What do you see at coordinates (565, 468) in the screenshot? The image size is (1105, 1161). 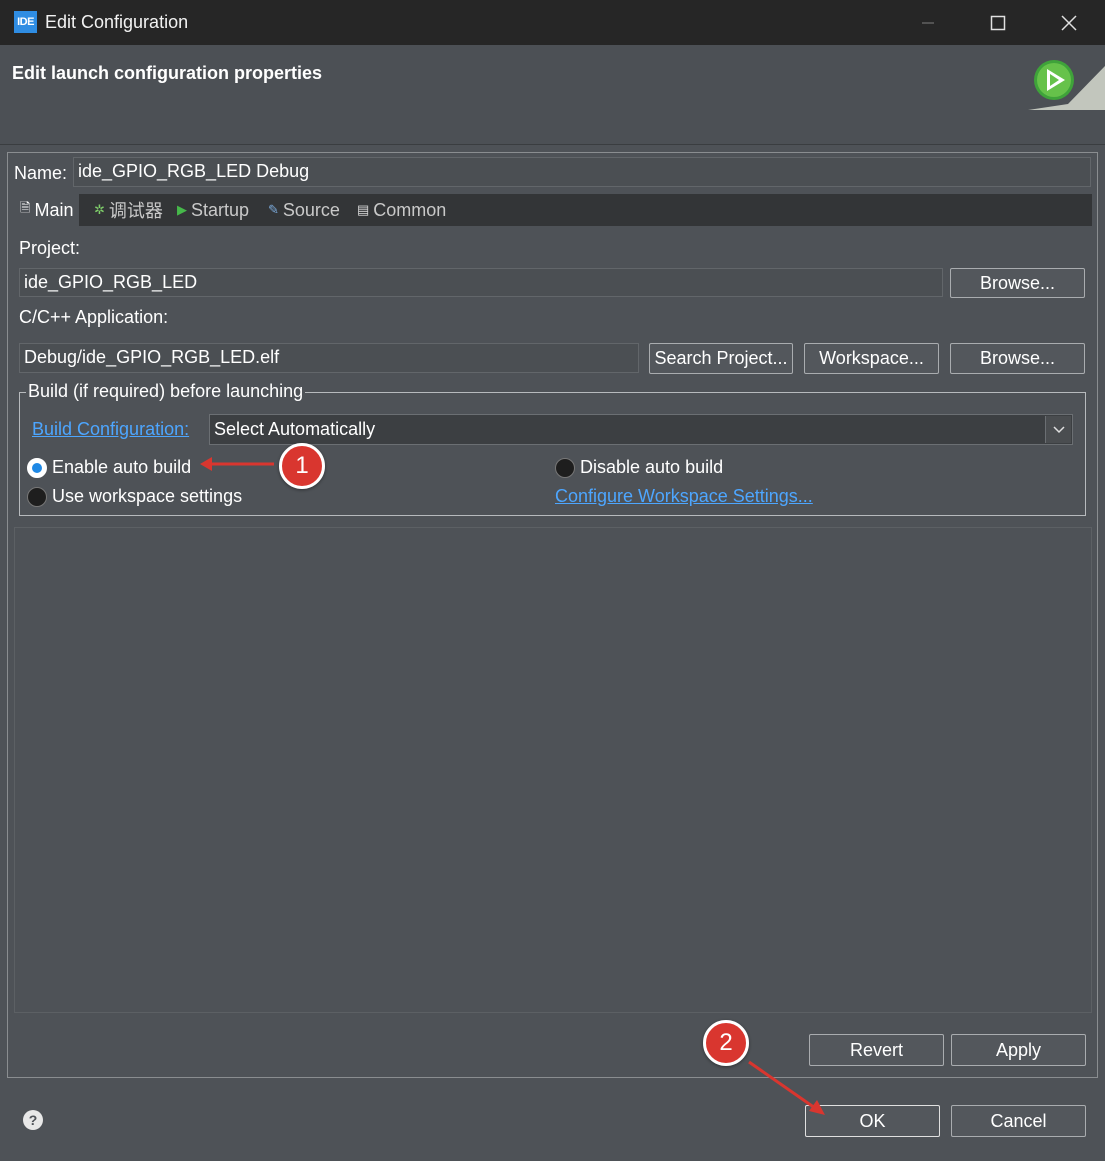 I see `disable-auto-build-radio` at bounding box center [565, 468].